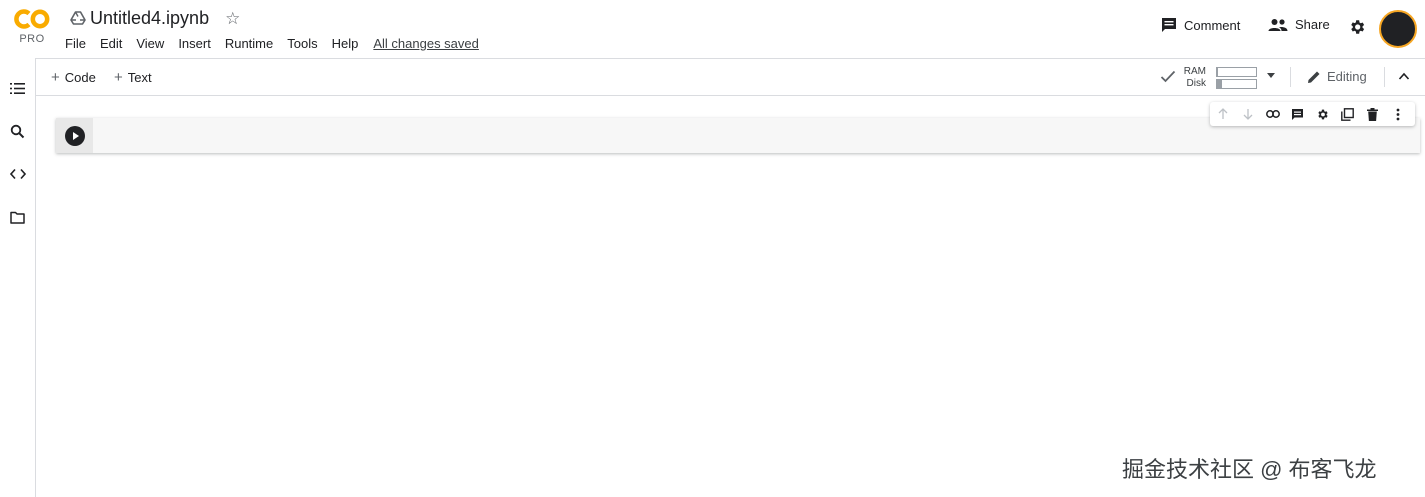  I want to click on comment-button: Comment, so click(1200, 25).